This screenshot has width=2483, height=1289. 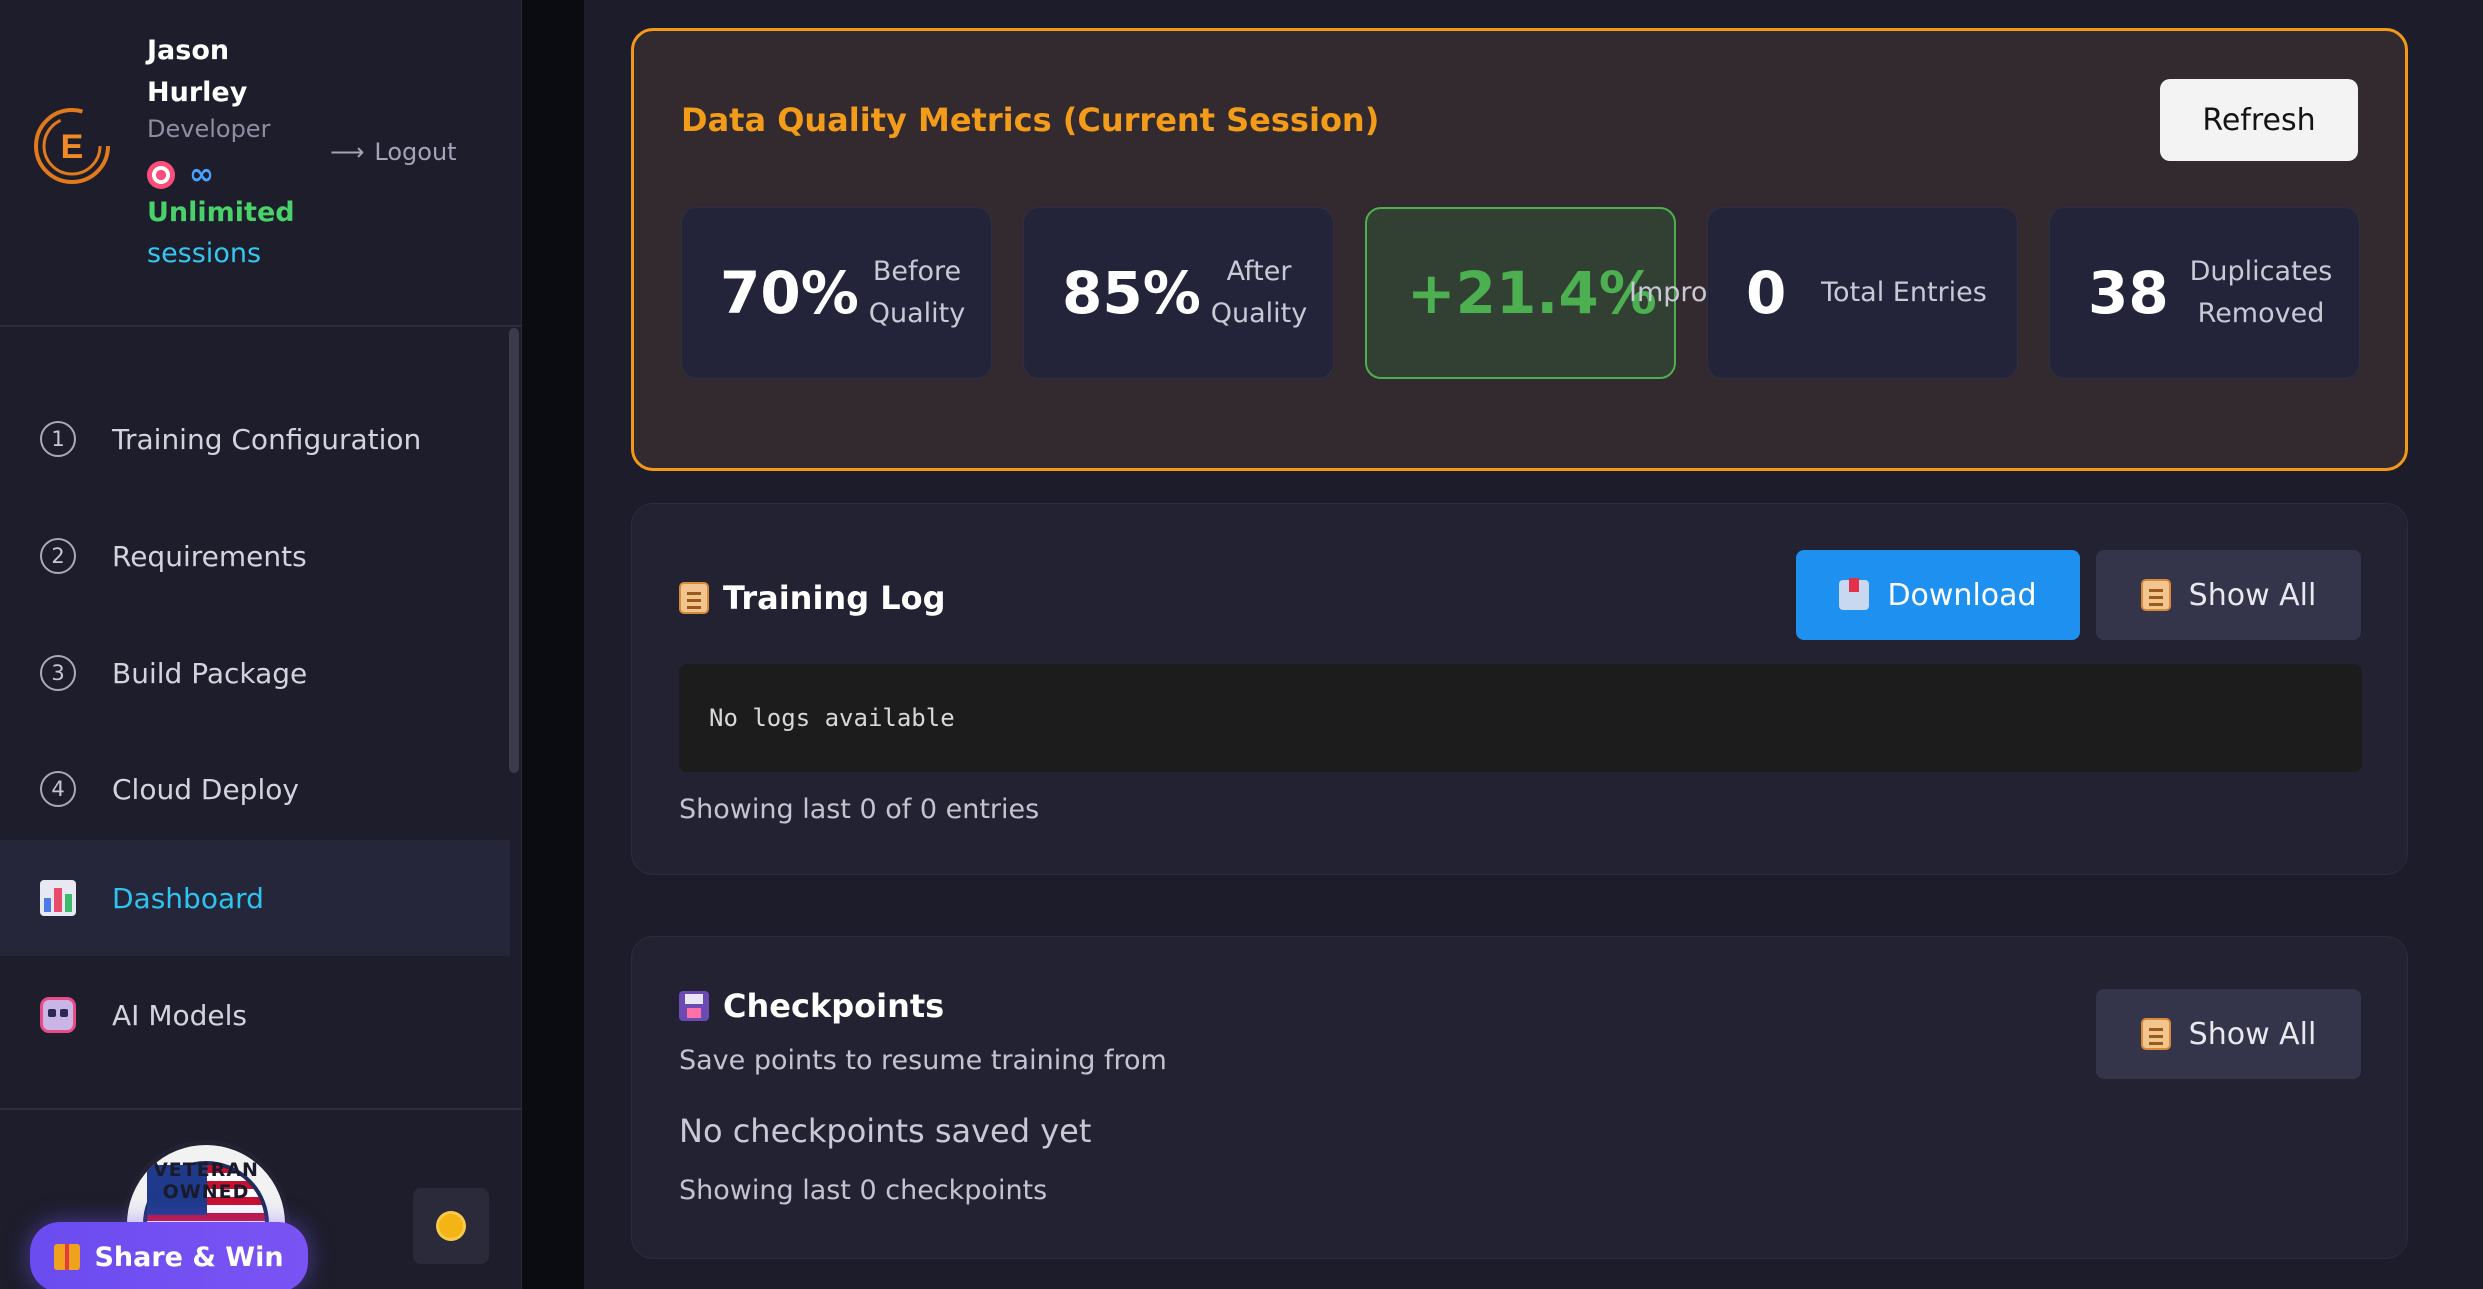 What do you see at coordinates (204, 253) in the screenshot?
I see `sessions-status-suffix: sessions` at bounding box center [204, 253].